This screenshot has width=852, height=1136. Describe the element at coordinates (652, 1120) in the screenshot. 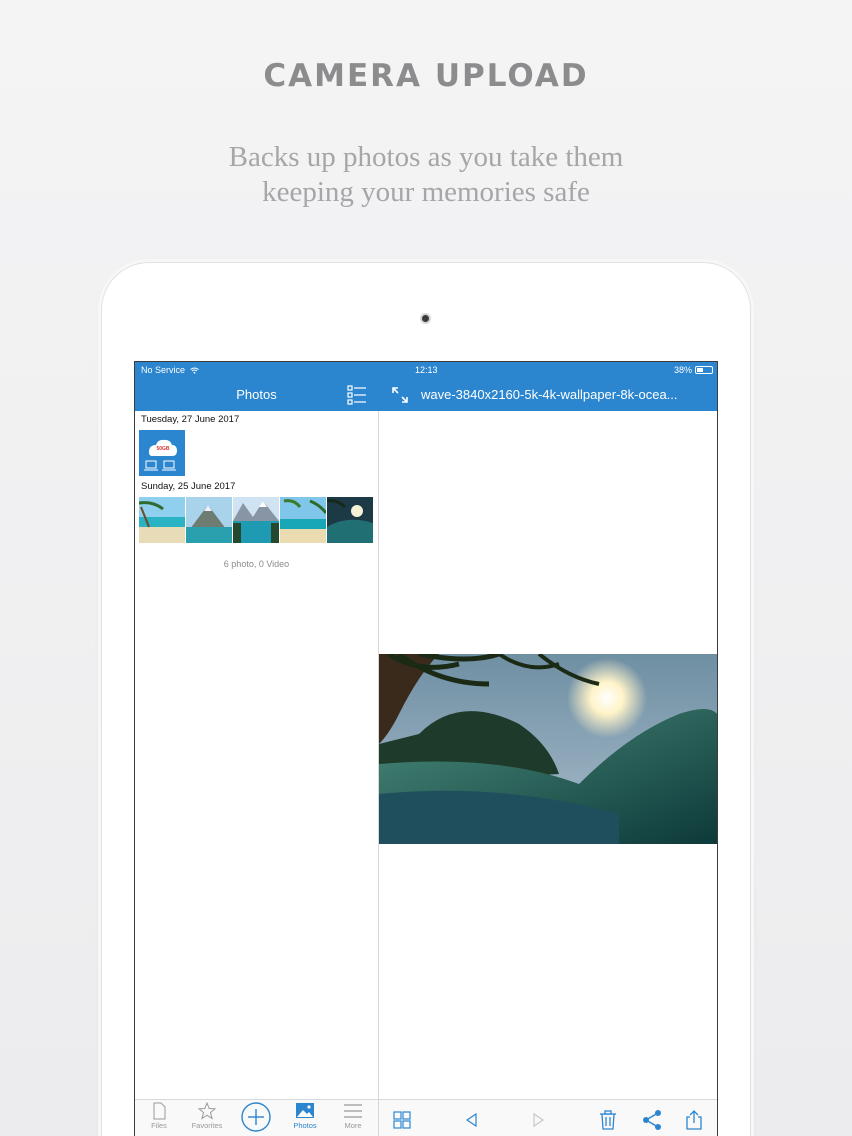

I see `share-icon` at that location.